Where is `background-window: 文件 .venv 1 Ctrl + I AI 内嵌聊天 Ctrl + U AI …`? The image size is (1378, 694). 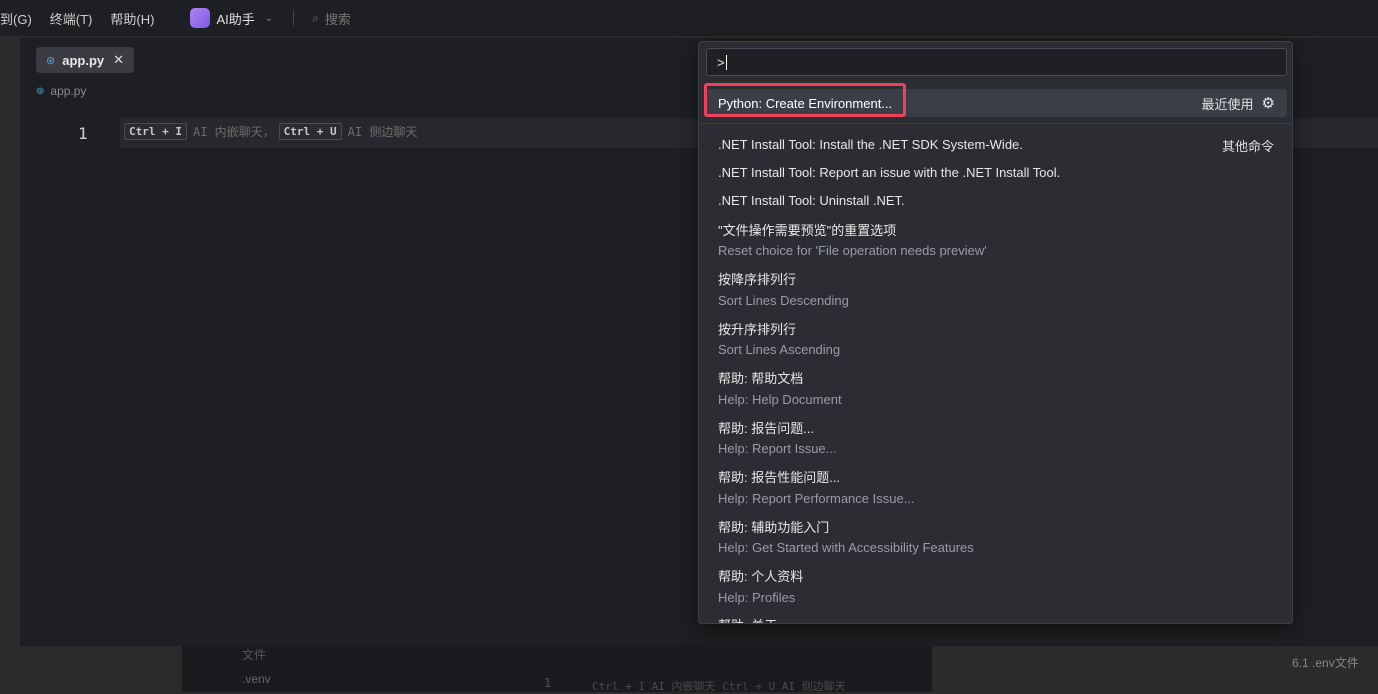
background-window: 文件 .venv 1 Ctrl + I AI 内嵌聊天 Ctrl + U AI … is located at coordinates (557, 669).